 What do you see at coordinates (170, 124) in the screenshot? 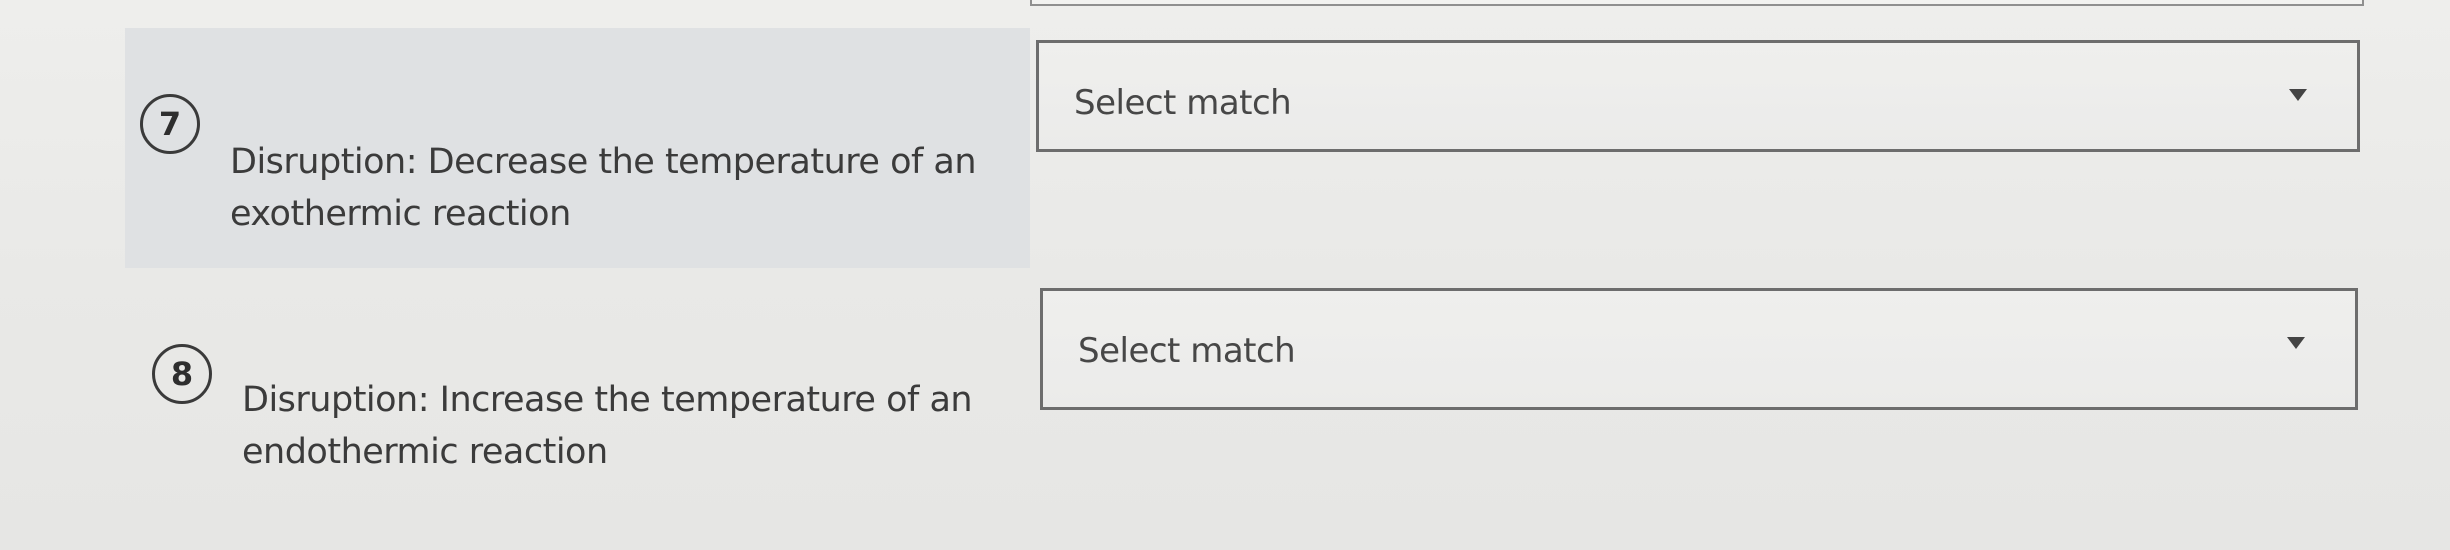
I see `question-number-badge: 7` at bounding box center [170, 124].